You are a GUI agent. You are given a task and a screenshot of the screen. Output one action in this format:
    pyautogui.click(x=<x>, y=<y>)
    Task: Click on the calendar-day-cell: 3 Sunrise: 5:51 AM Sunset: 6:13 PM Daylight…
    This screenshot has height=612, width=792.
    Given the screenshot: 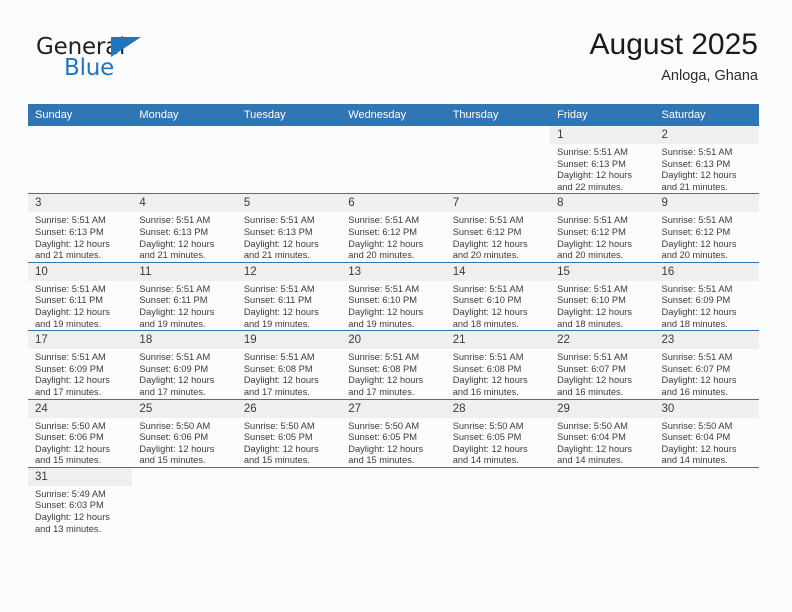 What is the action you would take?
    pyautogui.click(x=80, y=228)
    